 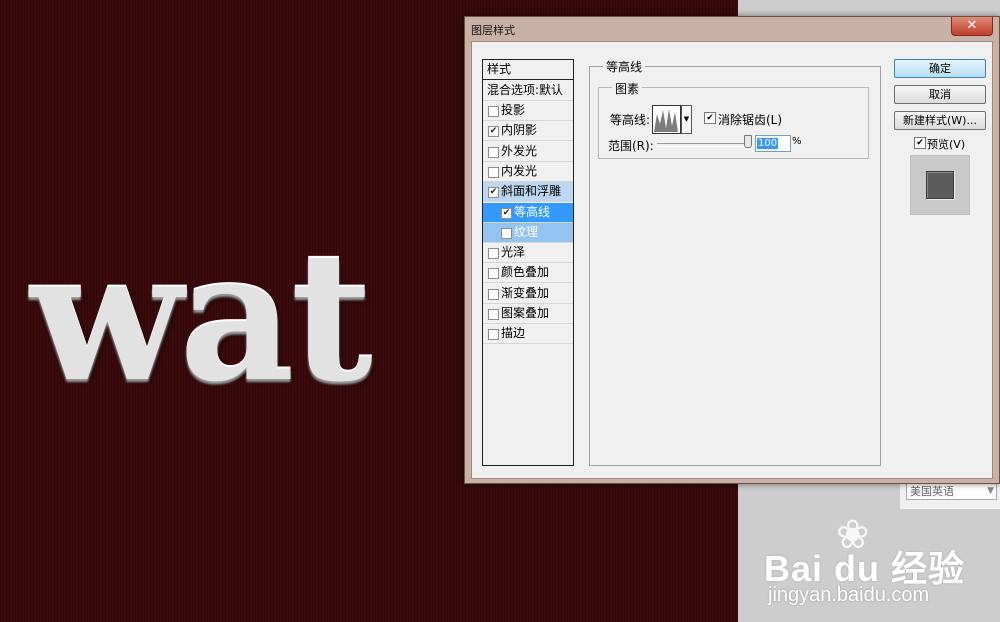 I want to click on style-item: 纹理, so click(x=528, y=232).